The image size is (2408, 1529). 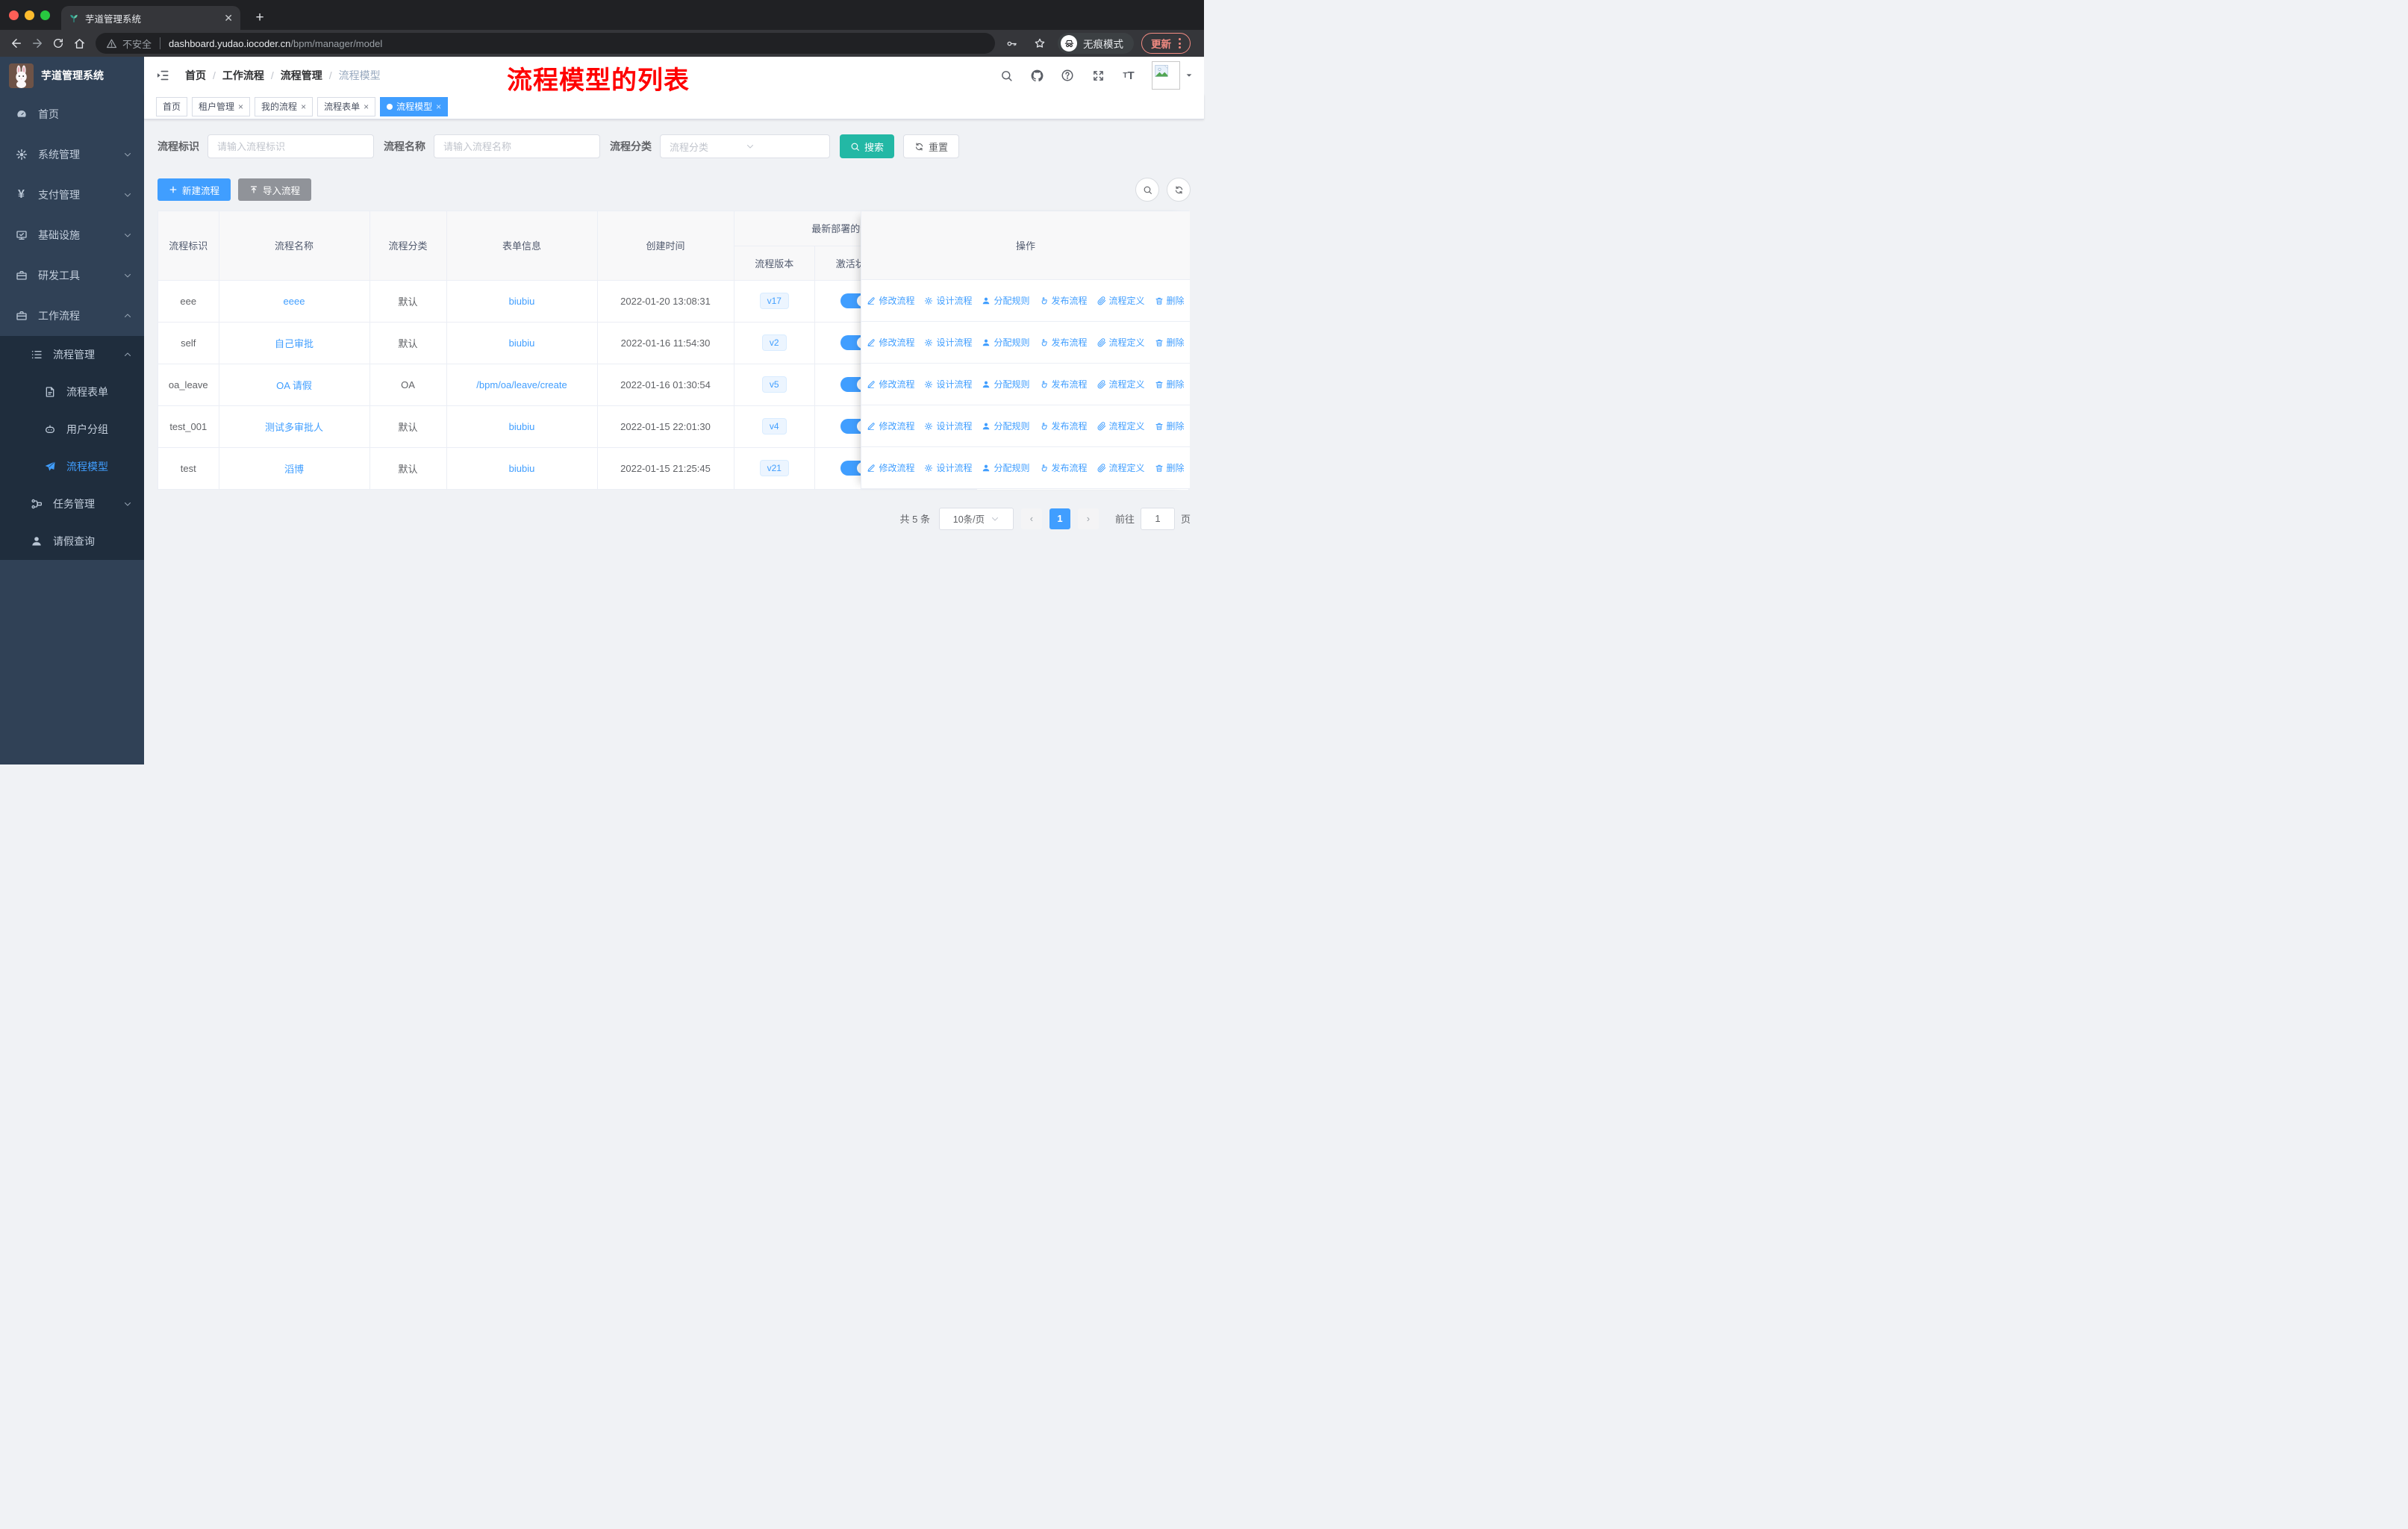 I want to click on avatar, so click(x=1166, y=76).